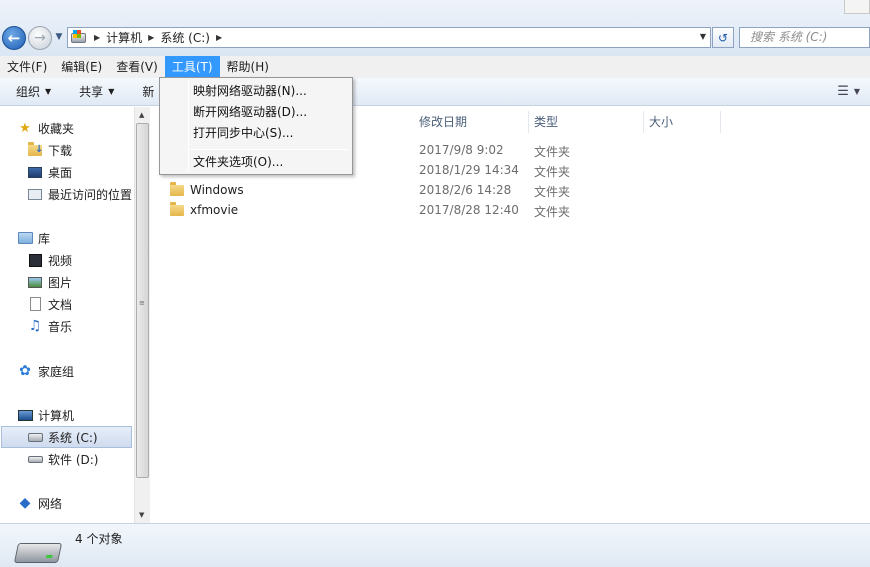  Describe the element at coordinates (217, 190) in the screenshot. I see `file-name: Windows` at that location.